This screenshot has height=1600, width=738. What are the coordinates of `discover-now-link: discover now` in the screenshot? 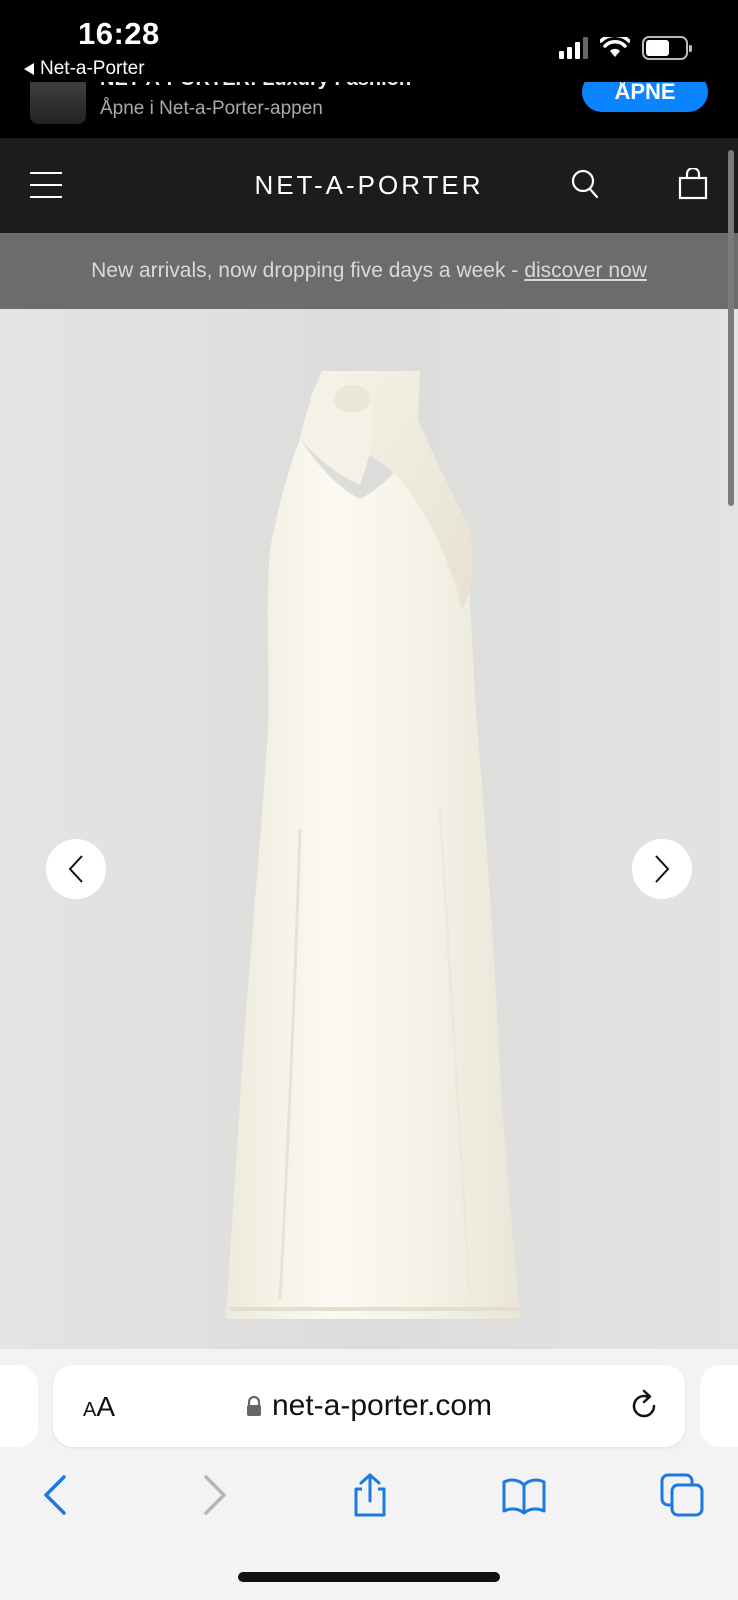 It's located at (585, 271).